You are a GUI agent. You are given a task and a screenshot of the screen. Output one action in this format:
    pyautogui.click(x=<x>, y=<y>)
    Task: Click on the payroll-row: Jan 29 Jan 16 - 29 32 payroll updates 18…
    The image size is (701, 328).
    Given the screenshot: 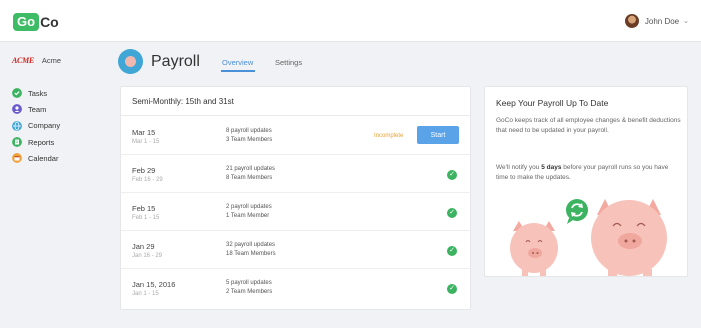 What is the action you would take?
    pyautogui.click(x=295, y=250)
    